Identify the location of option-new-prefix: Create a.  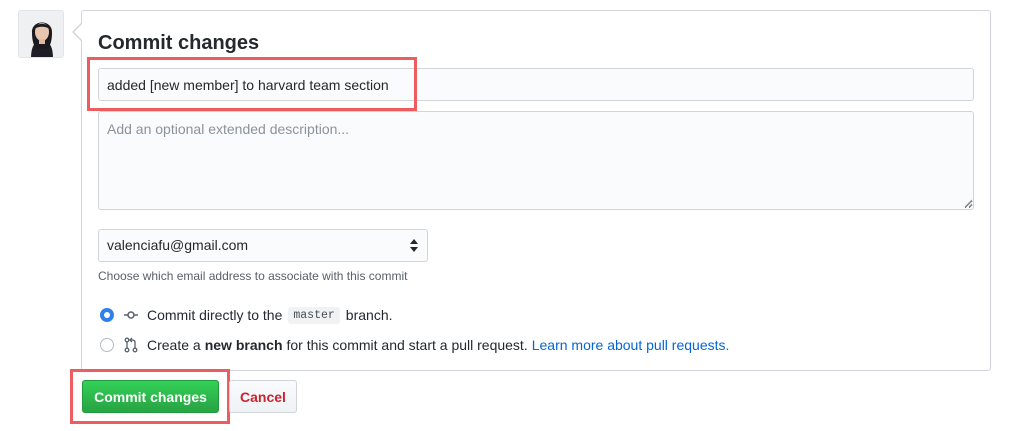
(174, 345).